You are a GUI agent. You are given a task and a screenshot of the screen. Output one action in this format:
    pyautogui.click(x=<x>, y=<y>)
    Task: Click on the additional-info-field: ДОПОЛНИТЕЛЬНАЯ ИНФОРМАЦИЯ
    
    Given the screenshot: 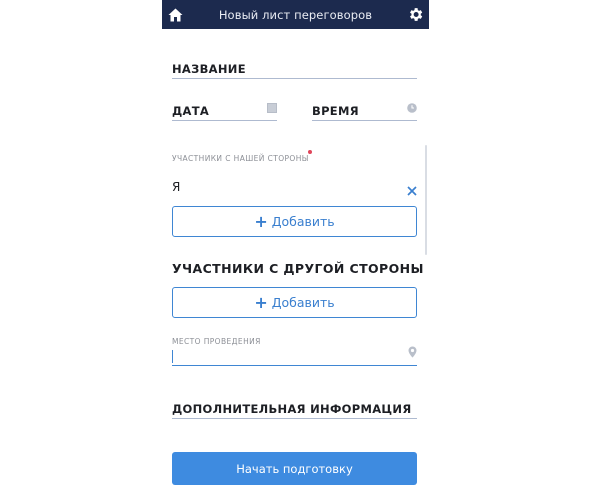 What is the action you would take?
    pyautogui.click(x=294, y=409)
    